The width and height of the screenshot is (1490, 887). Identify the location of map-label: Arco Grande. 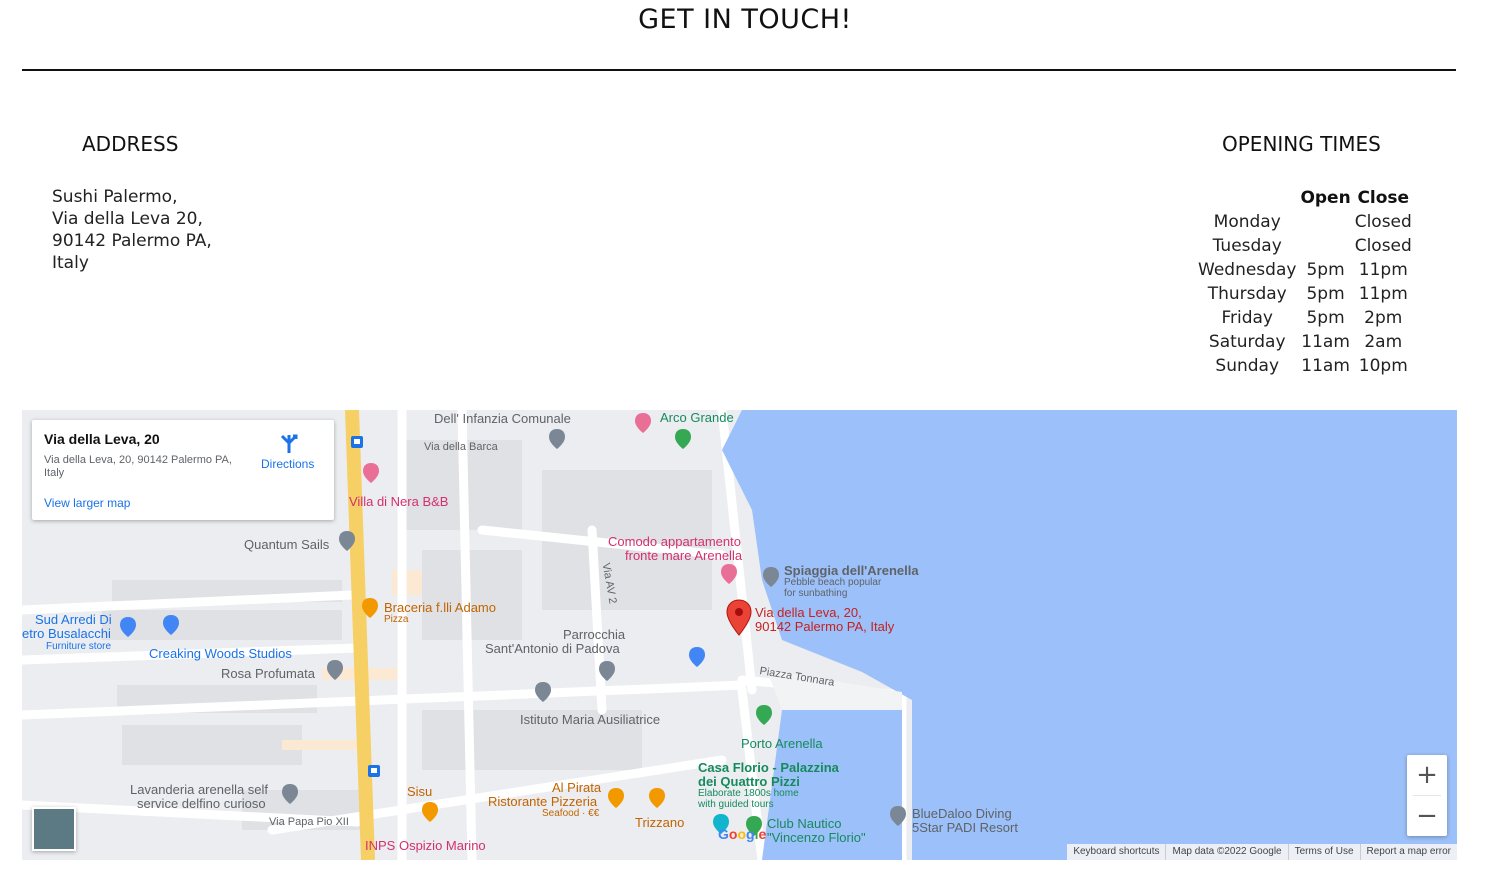
(697, 418).